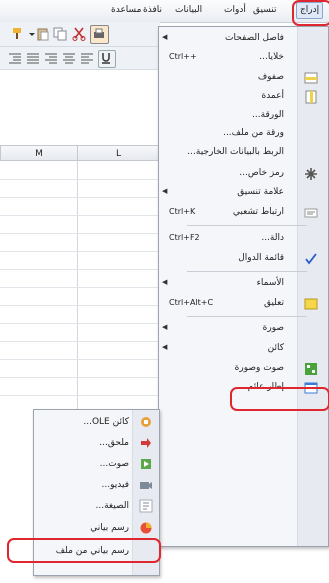  Describe the element at coordinates (107, 59) in the screenshot. I see `underline-icon` at that location.